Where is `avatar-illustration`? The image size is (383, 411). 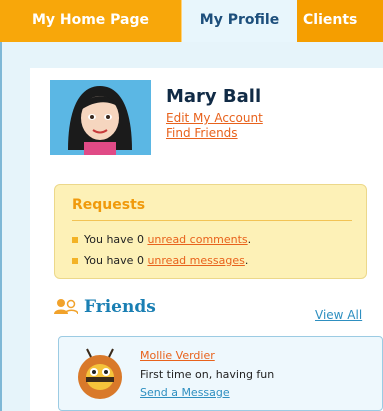
avatar-illustration is located at coordinates (100, 117).